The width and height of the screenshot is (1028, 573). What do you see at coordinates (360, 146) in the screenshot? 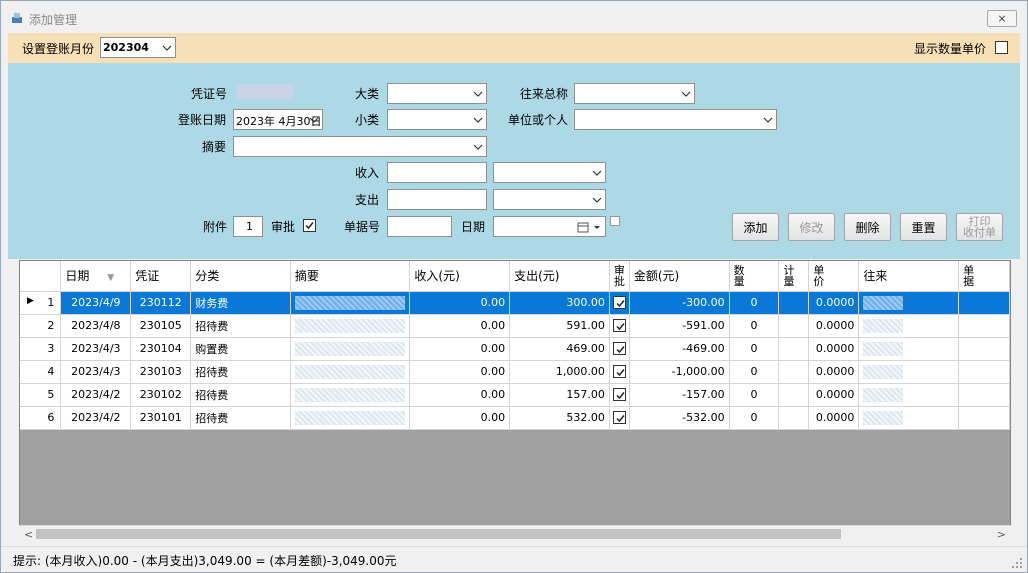
I see `summary-select` at bounding box center [360, 146].